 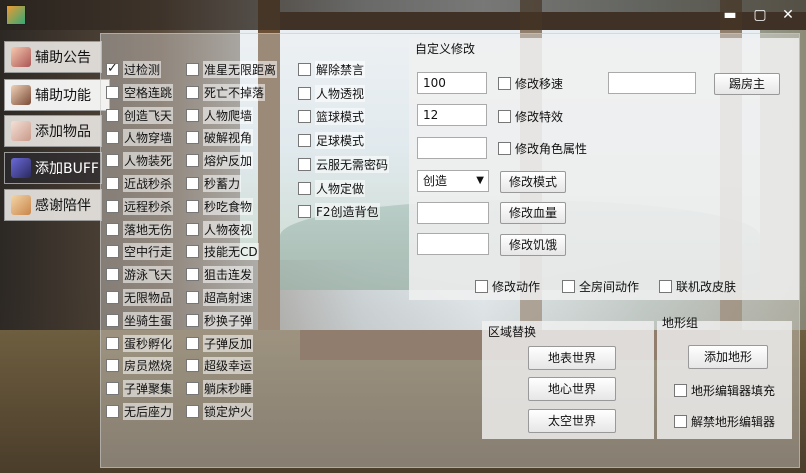 I want to click on feature-checkbox: 蛋秒孵化, so click(x=140, y=343).